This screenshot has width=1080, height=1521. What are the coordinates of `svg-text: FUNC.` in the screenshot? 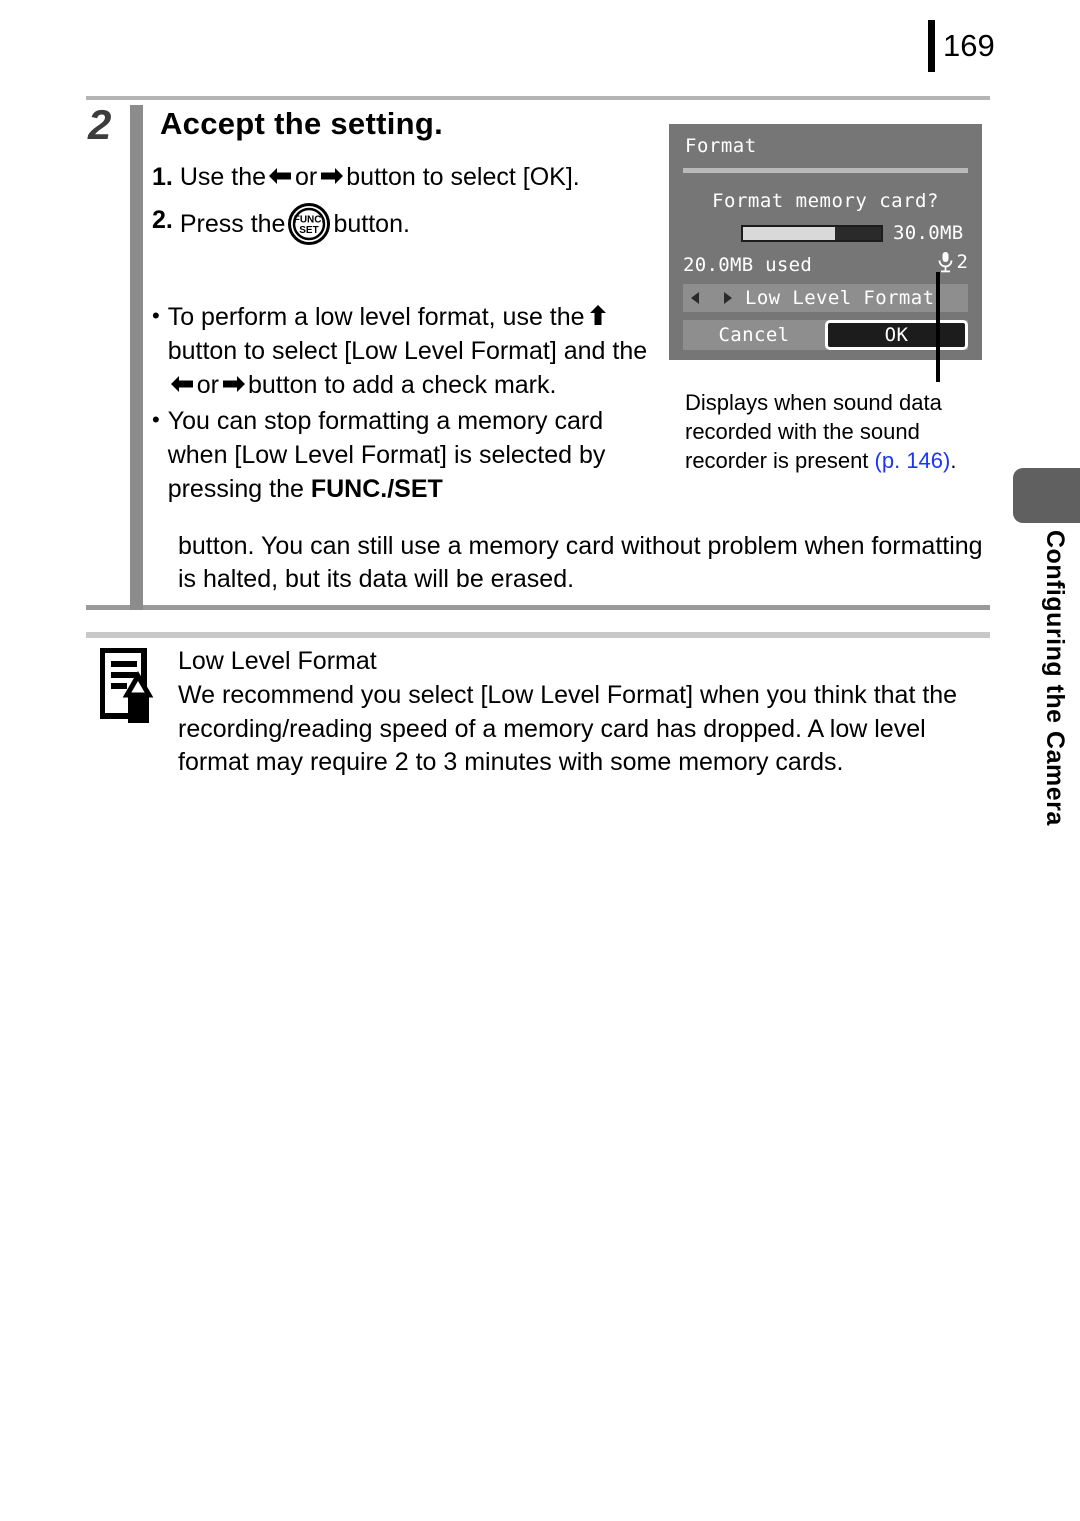 It's located at (309, 219).